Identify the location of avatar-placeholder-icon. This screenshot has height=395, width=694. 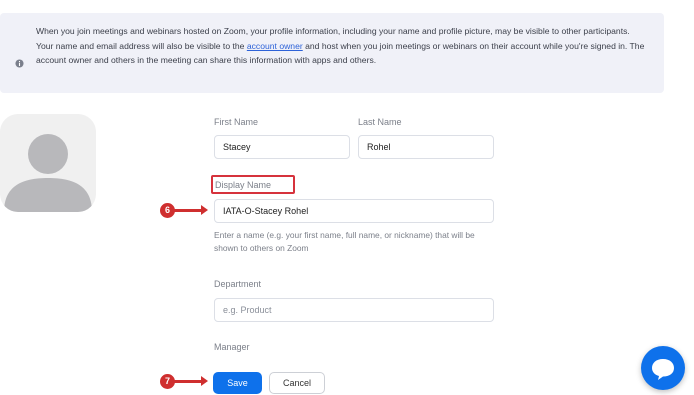
(48, 173).